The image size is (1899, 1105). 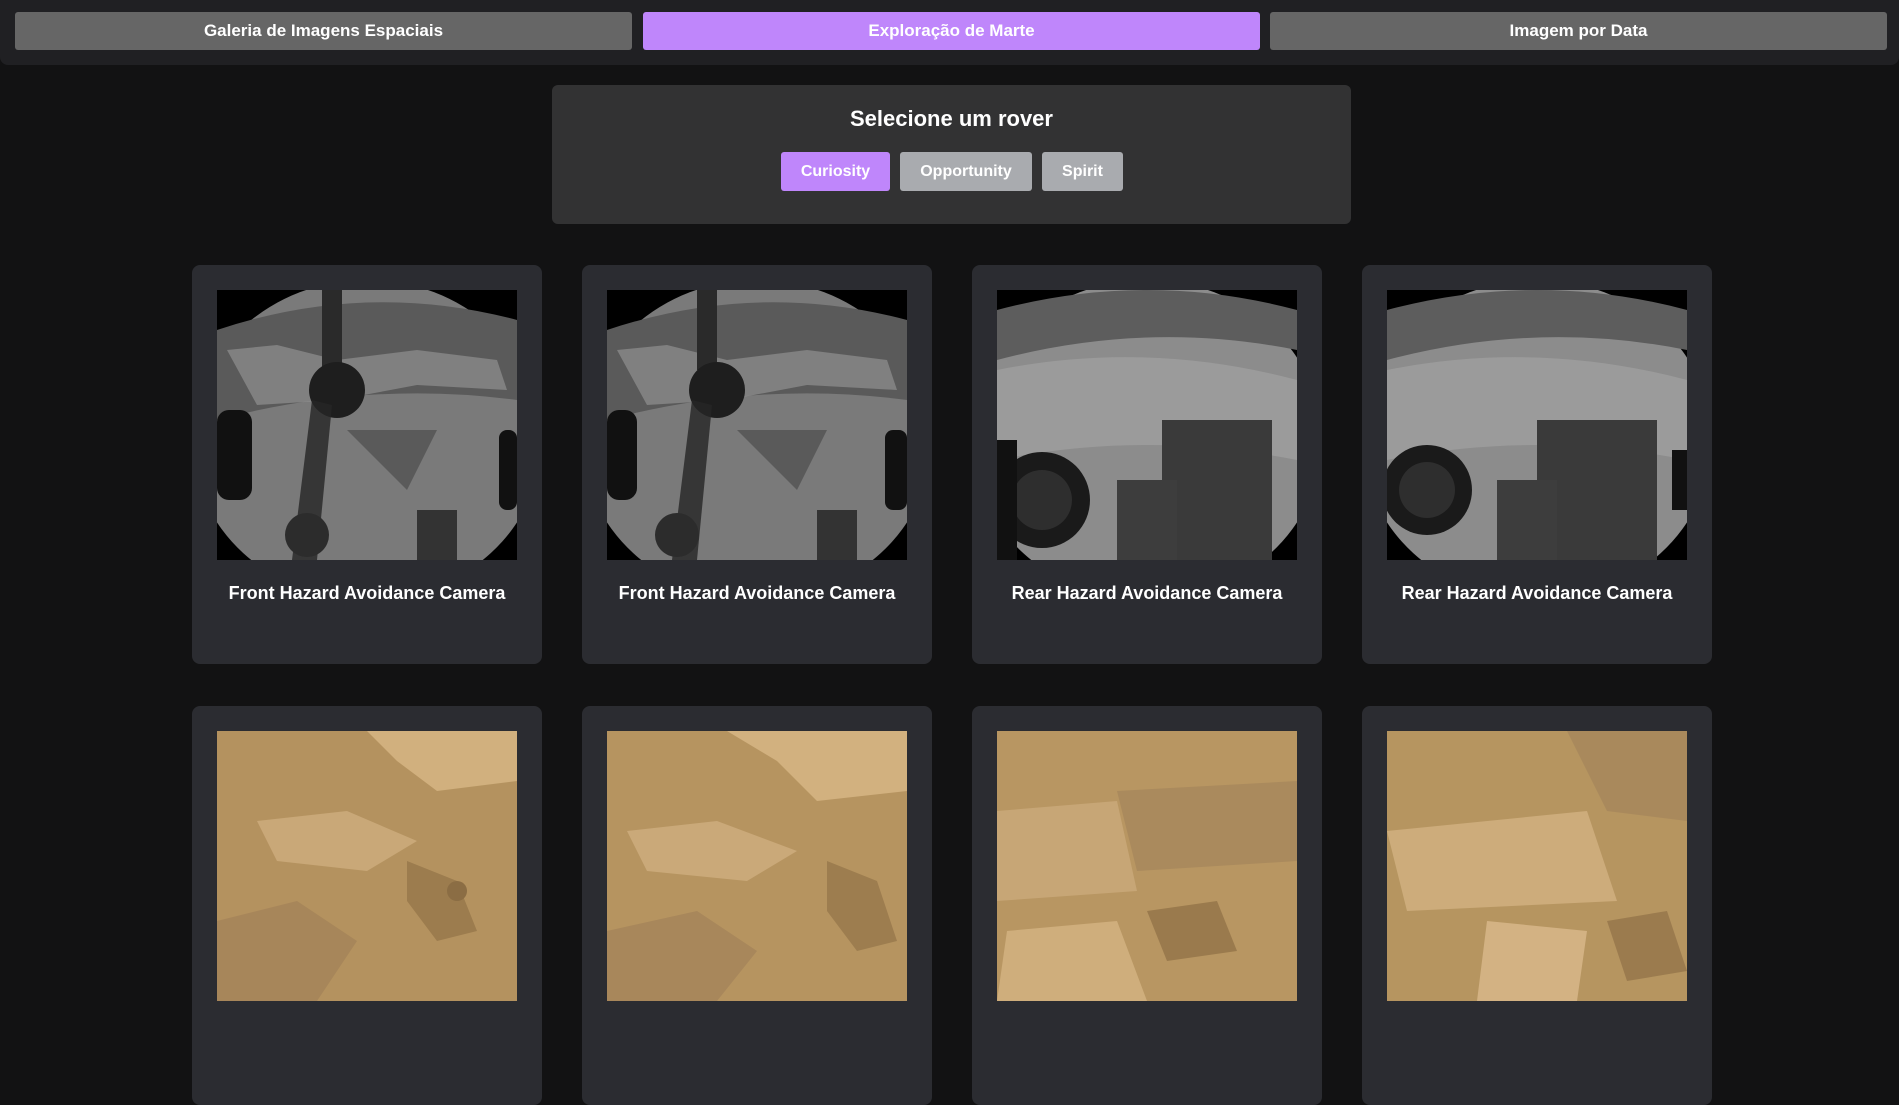 I want to click on tab-image-by-date: Imagem por Data, so click(x=1578, y=31).